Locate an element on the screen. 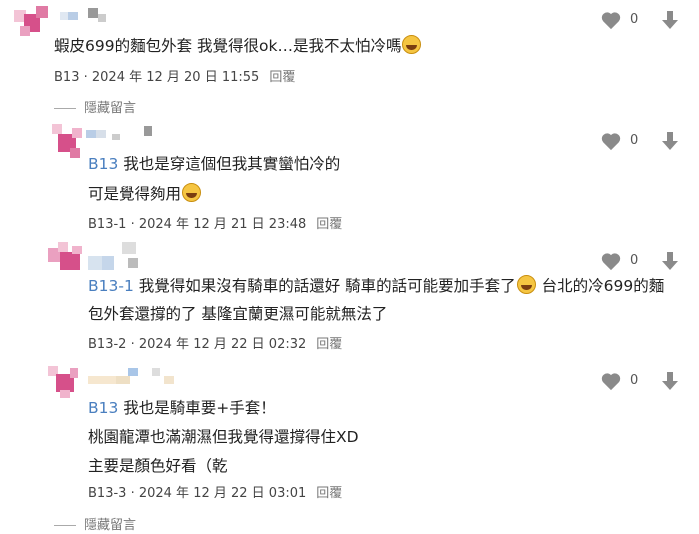  comment-text-line-2: 桃園龍潭也滿潮濕但我覺得還撐得住XD is located at coordinates (223, 437).